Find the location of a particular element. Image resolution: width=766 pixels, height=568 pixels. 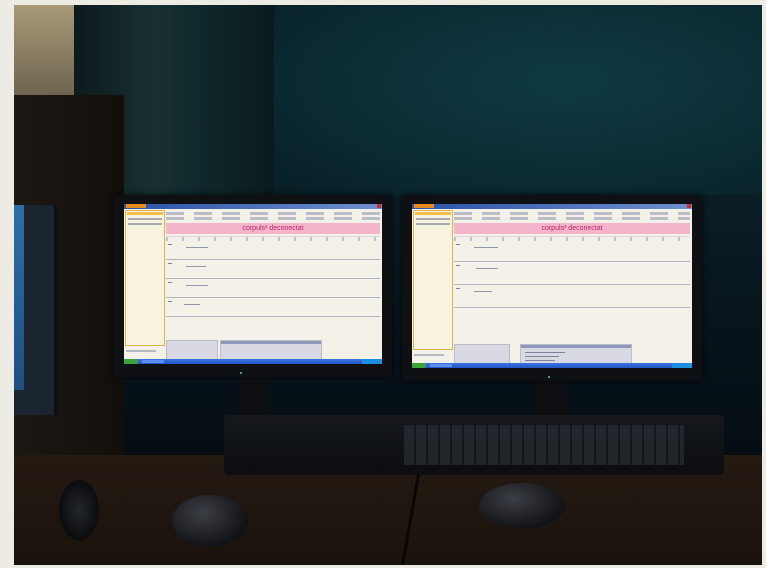

mouse-far-left is located at coordinates (79, 510).